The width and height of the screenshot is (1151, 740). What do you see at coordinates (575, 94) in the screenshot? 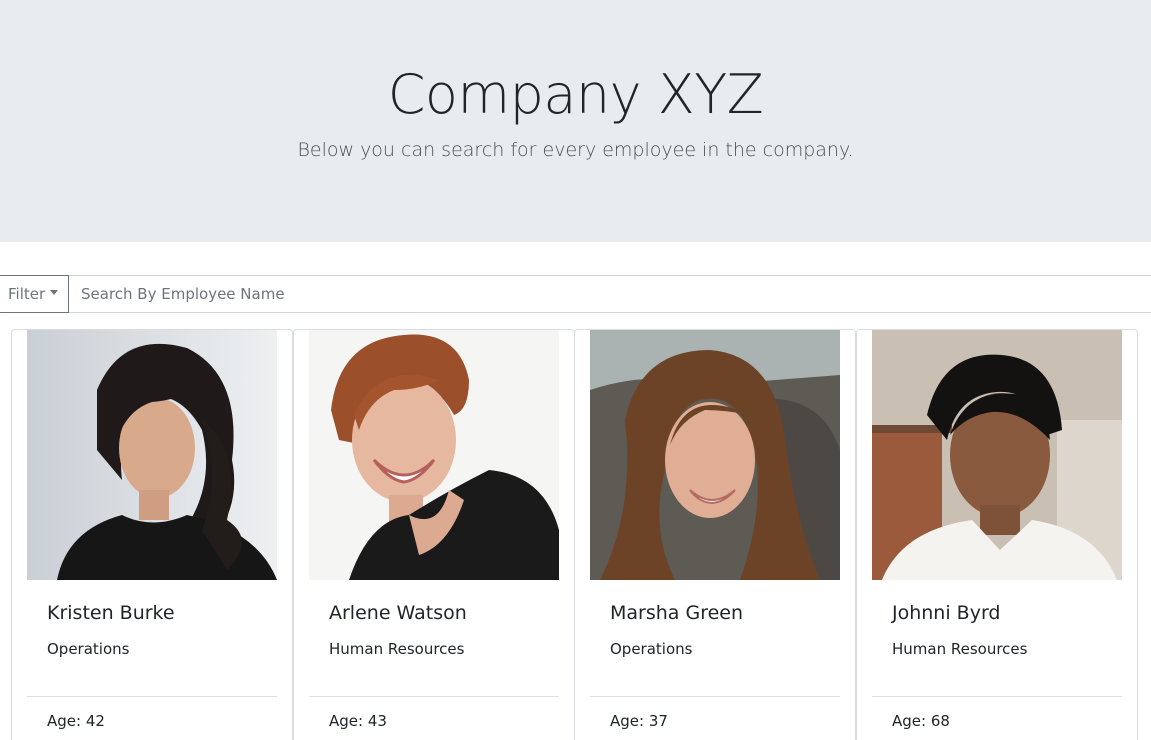
I see `page-title: Company XYZ` at bounding box center [575, 94].